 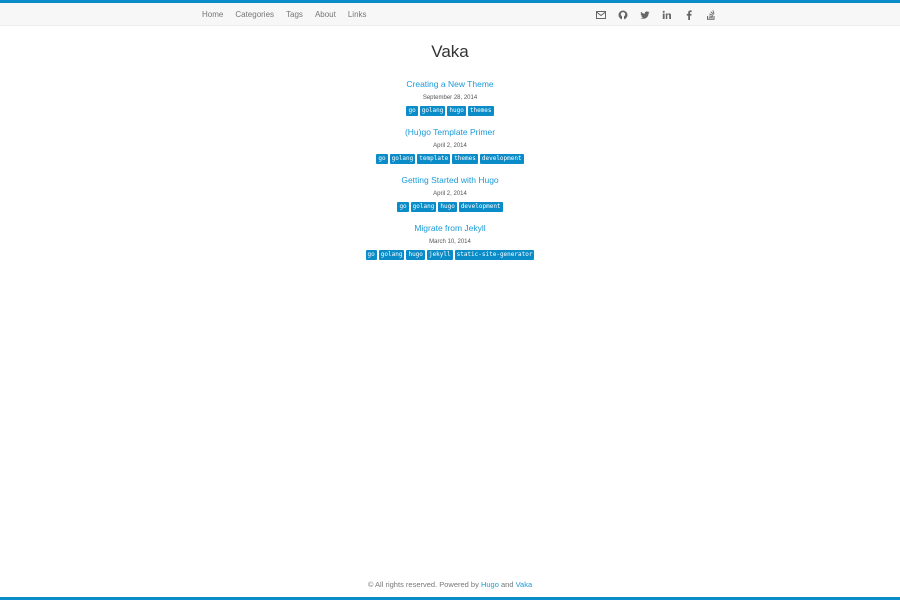 I want to click on twitter-icon, so click(x=645, y=14).